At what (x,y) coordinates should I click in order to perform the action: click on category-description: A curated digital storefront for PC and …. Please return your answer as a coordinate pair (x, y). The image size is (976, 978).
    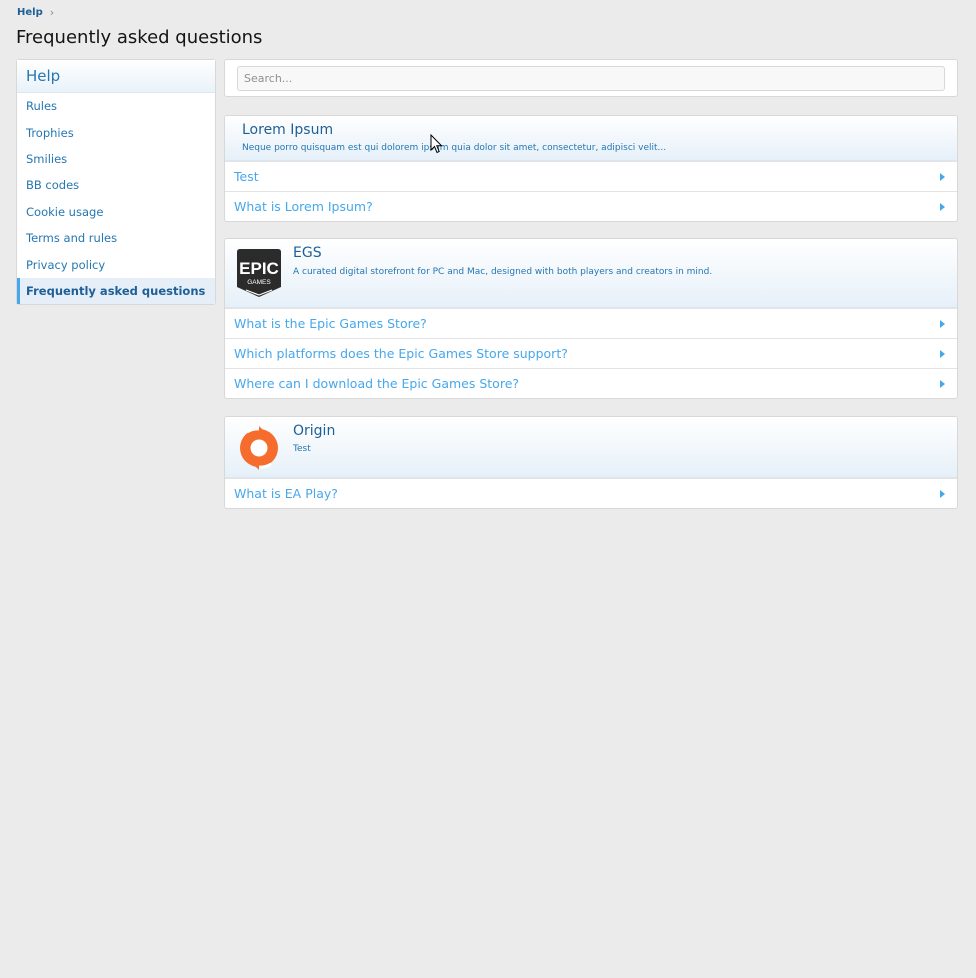
    Looking at the image, I should click on (503, 272).